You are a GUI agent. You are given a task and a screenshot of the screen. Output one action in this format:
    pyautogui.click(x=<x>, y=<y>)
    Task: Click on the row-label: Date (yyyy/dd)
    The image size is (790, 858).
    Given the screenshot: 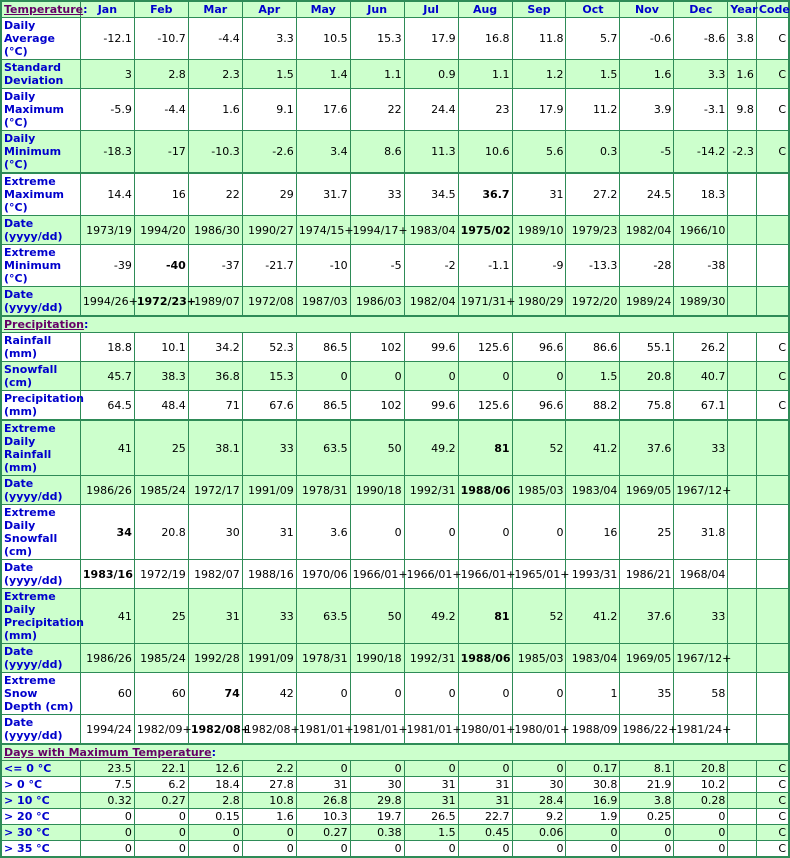 What is the action you would take?
    pyautogui.click(x=40, y=729)
    